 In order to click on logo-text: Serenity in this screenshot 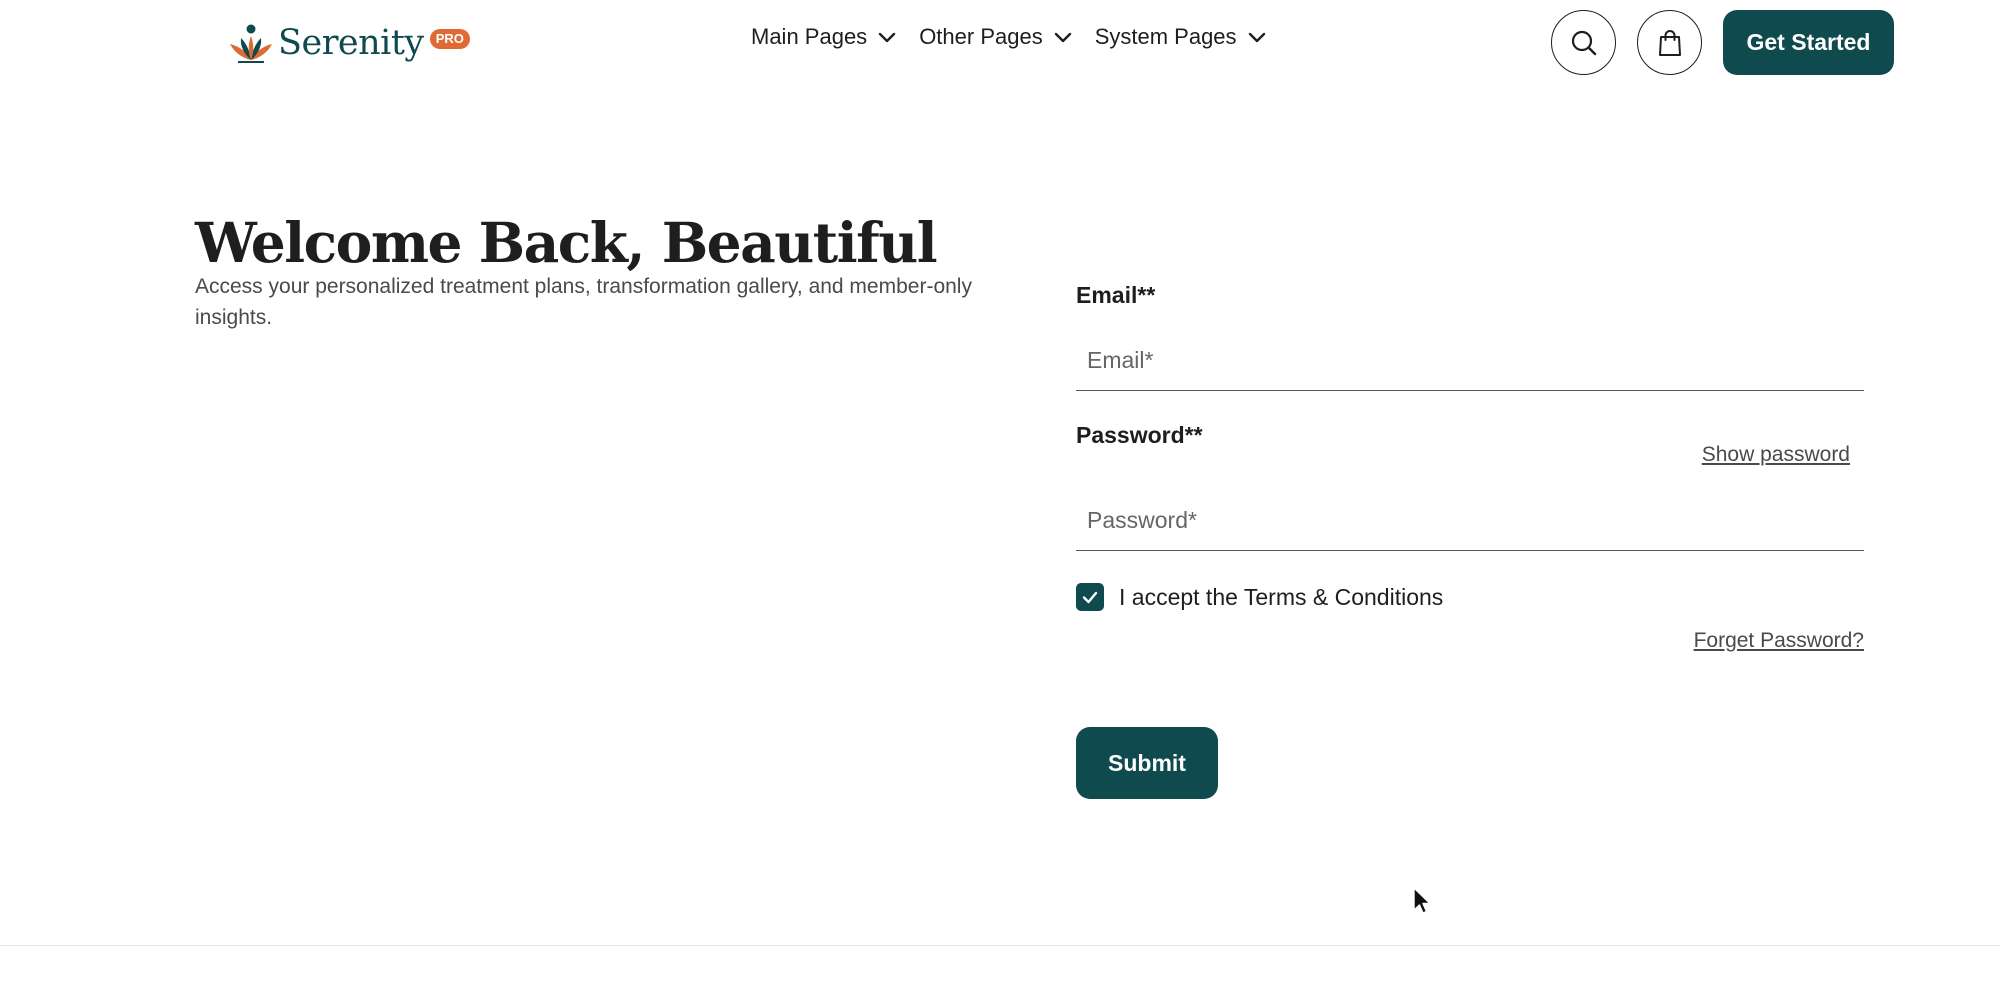, I will do `click(351, 43)`.